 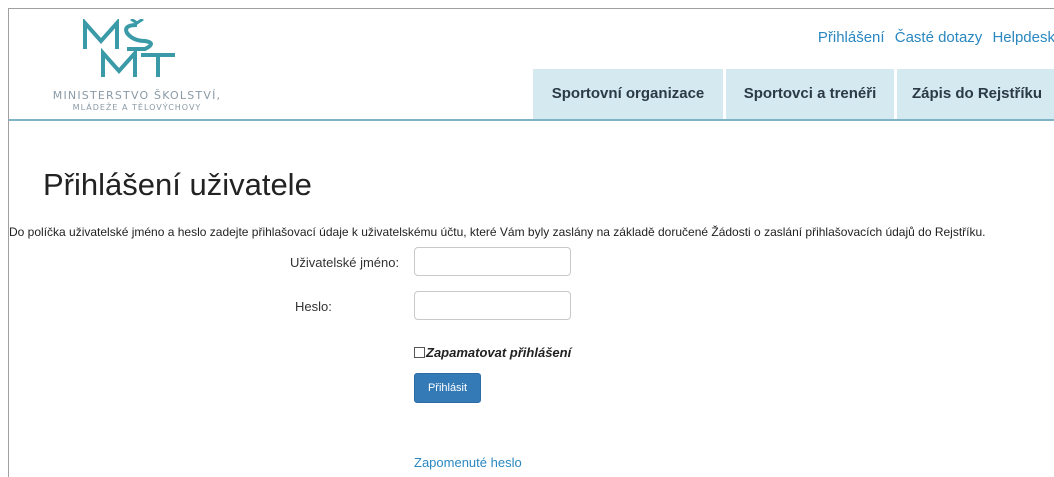 What do you see at coordinates (492, 261) in the screenshot?
I see `username-input` at bounding box center [492, 261].